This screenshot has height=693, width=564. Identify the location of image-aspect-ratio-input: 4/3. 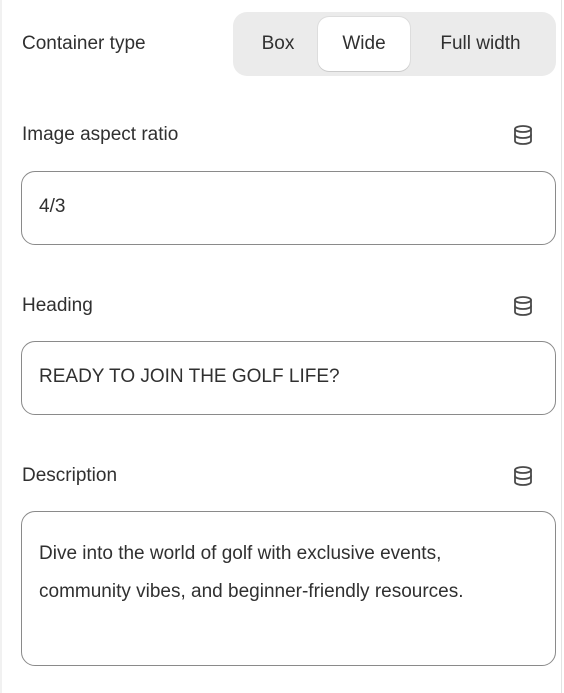
(288, 208).